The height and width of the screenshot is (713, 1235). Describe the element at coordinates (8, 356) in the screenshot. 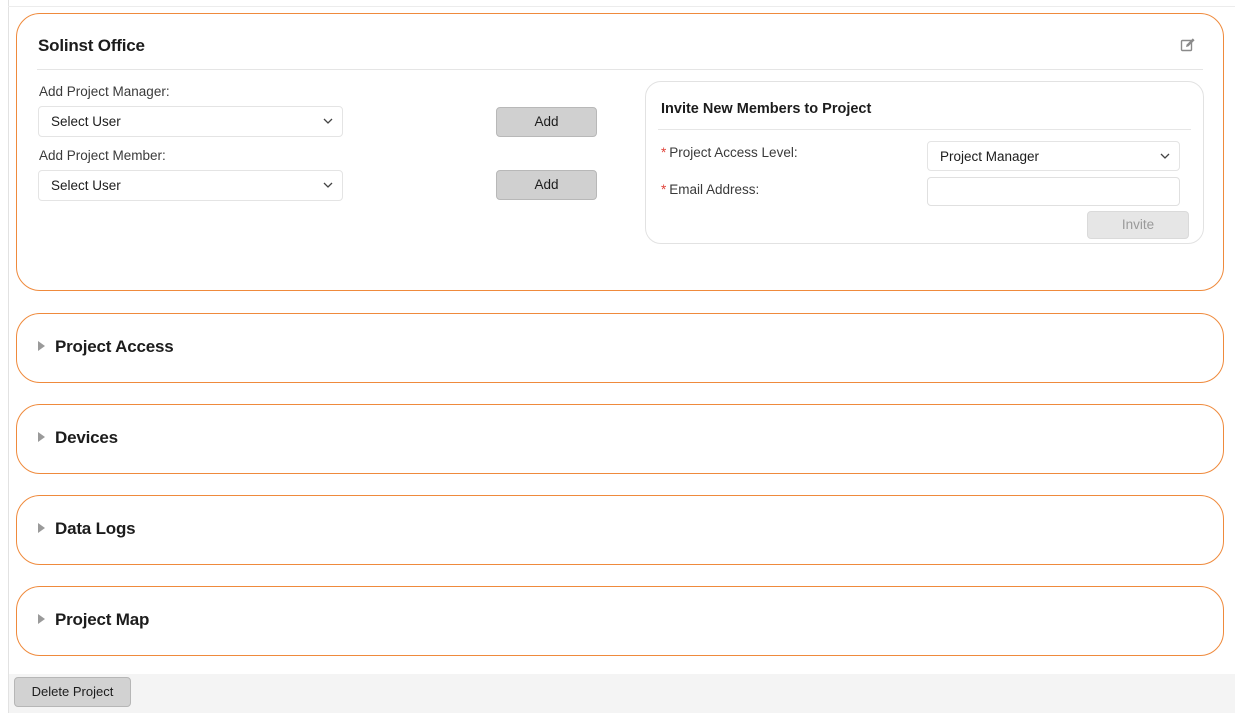

I see `page-left-border` at that location.